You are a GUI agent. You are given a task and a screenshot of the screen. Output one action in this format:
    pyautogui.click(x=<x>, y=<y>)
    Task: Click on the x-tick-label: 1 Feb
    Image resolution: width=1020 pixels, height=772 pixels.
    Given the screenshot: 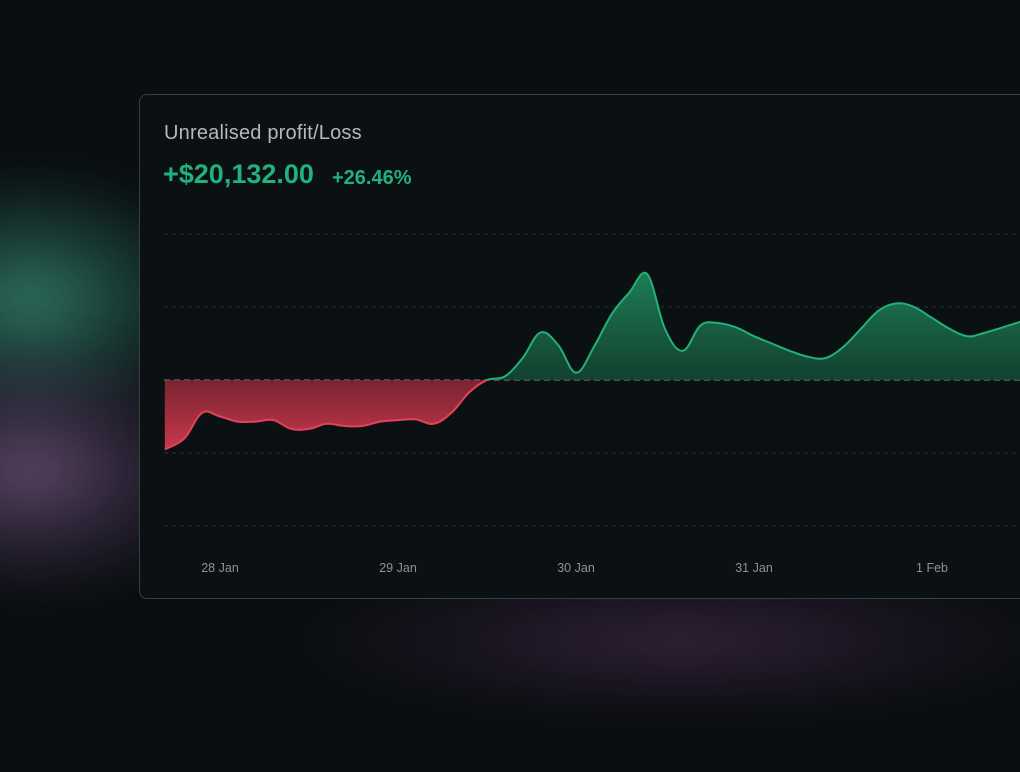 What is the action you would take?
    pyautogui.click(x=932, y=568)
    